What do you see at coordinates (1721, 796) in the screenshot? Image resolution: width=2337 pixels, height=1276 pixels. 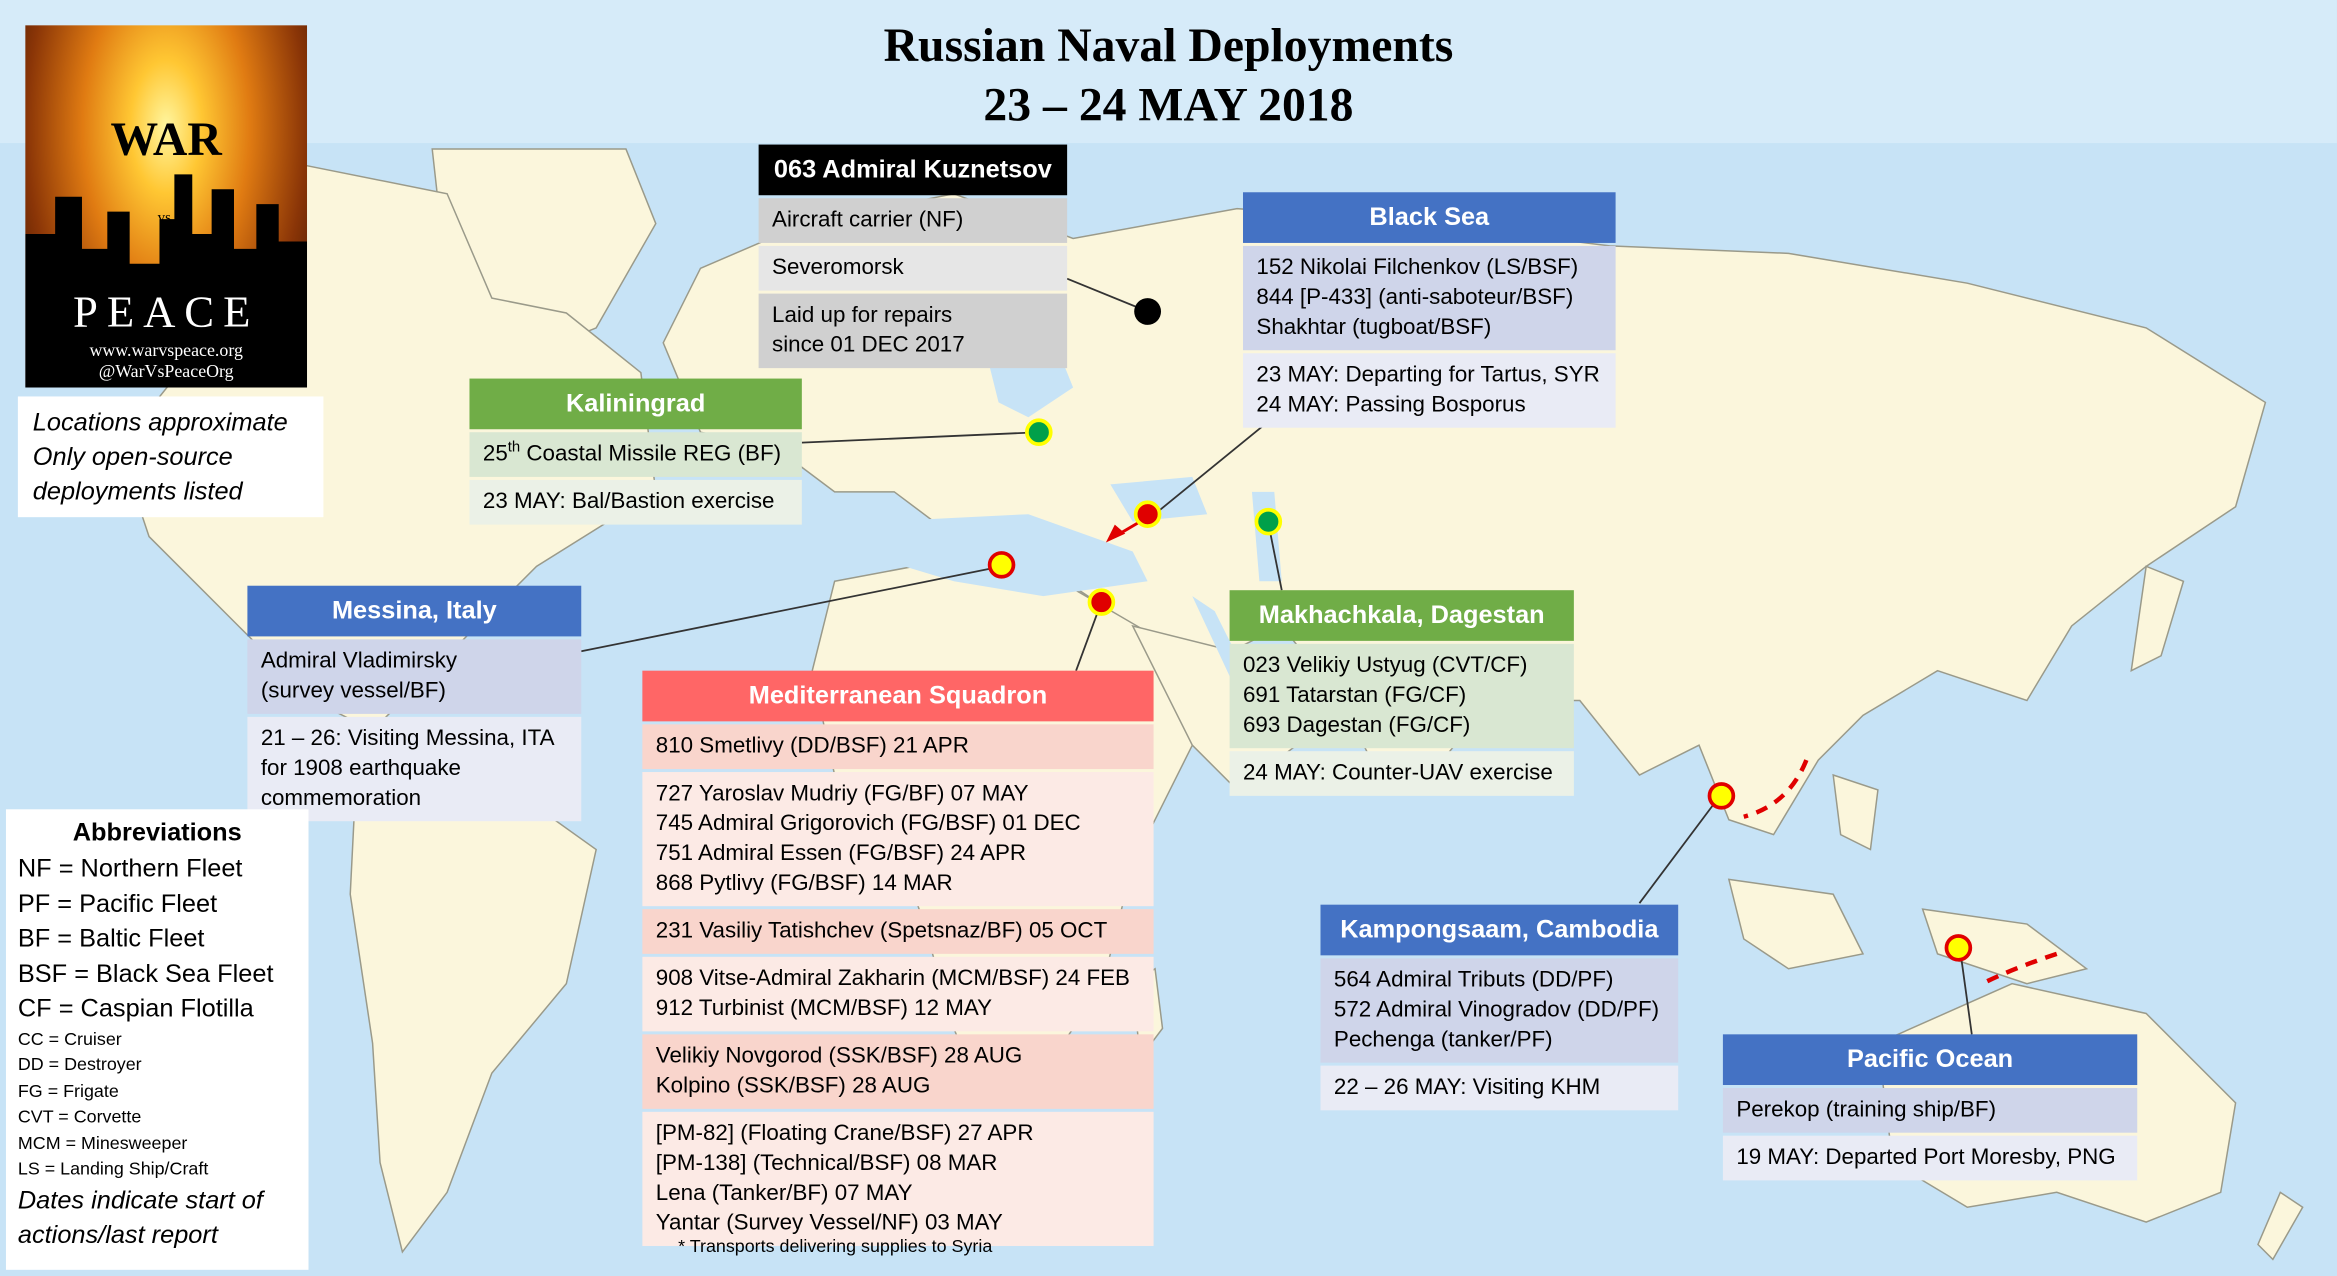 I see `marker-cambodia` at bounding box center [1721, 796].